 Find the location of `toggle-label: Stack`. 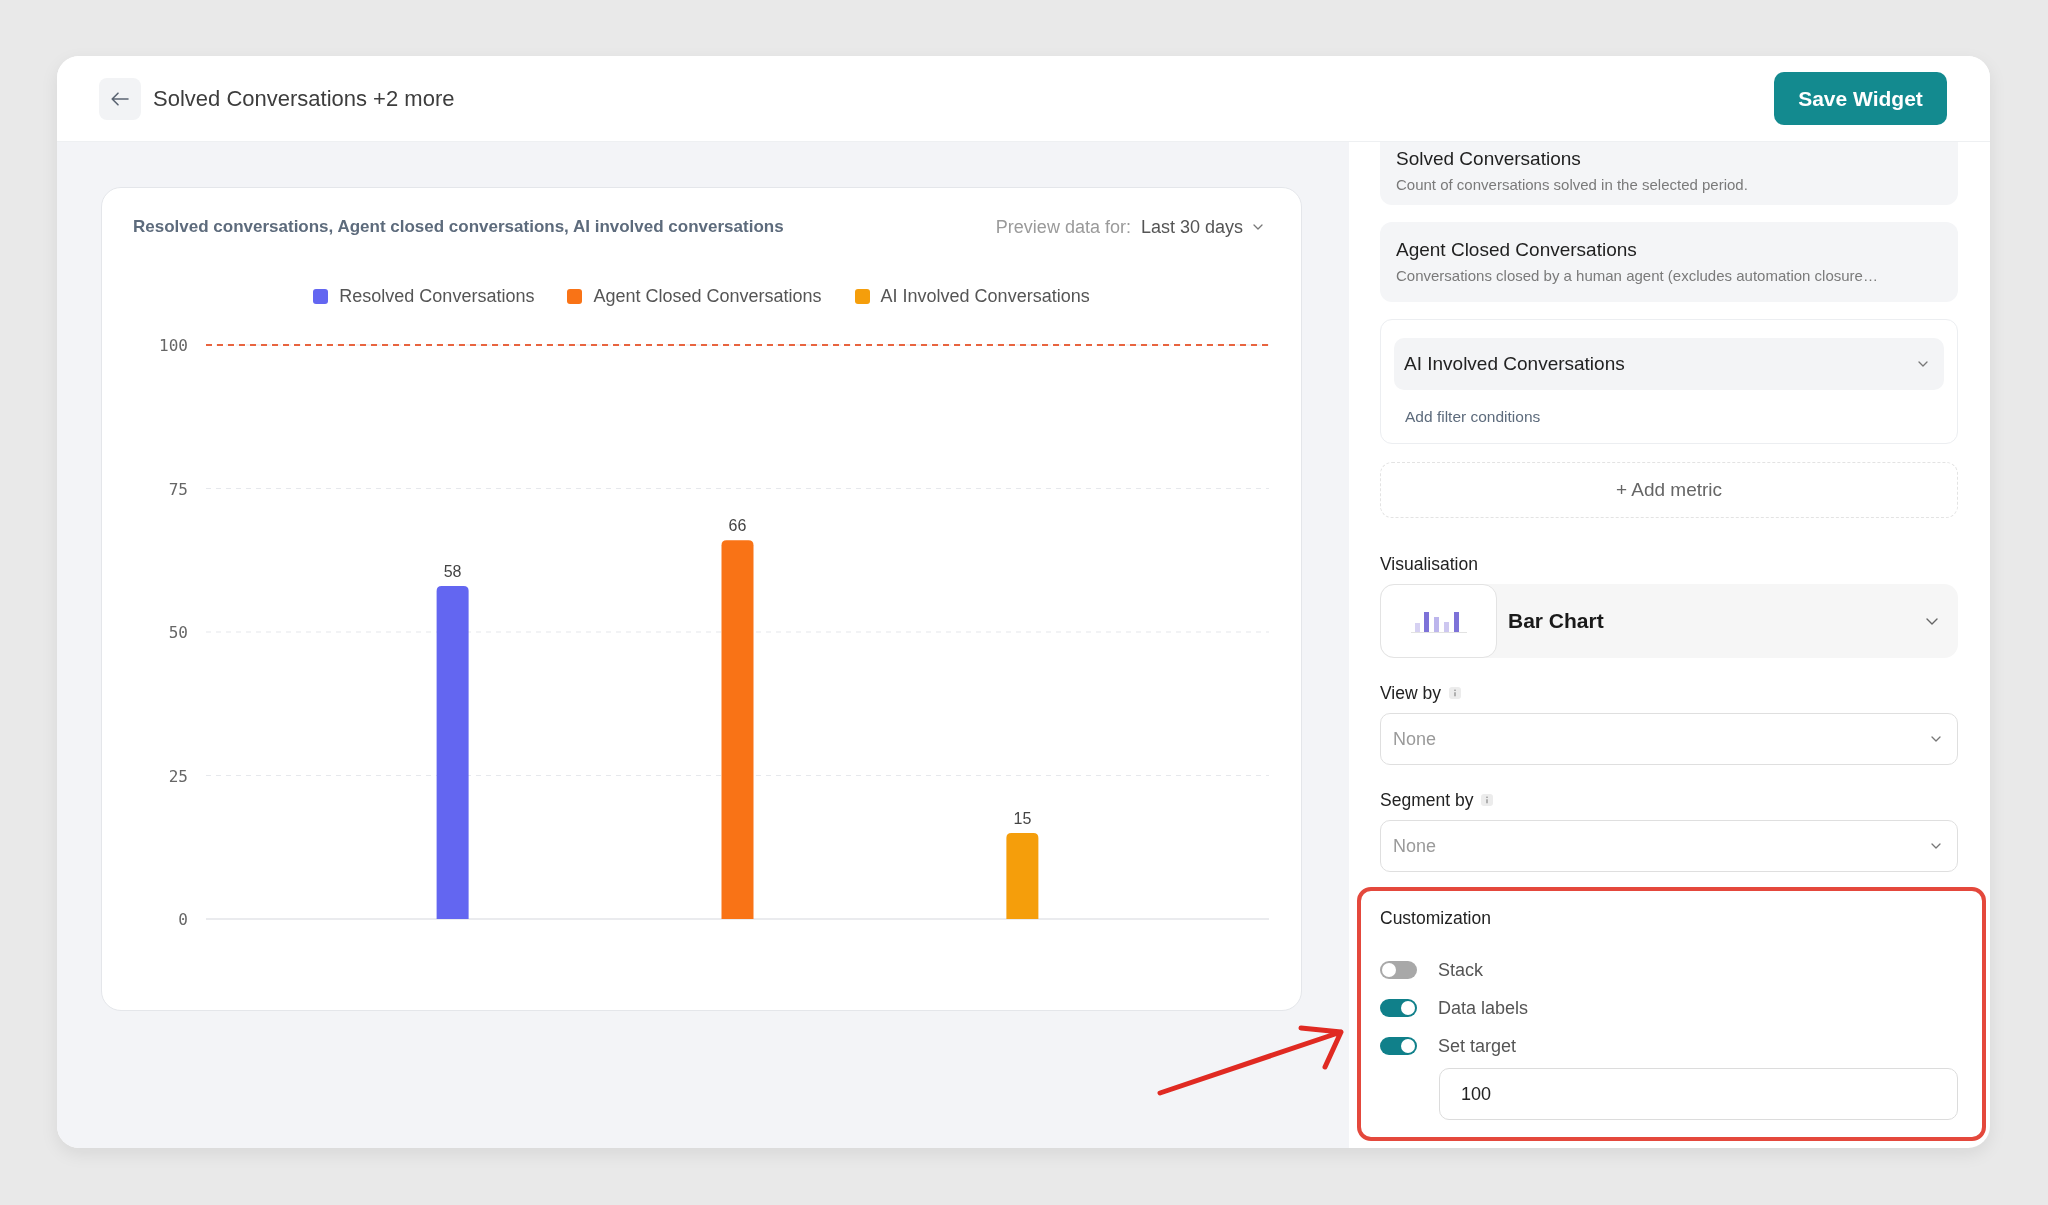

toggle-label: Stack is located at coordinates (1461, 970).